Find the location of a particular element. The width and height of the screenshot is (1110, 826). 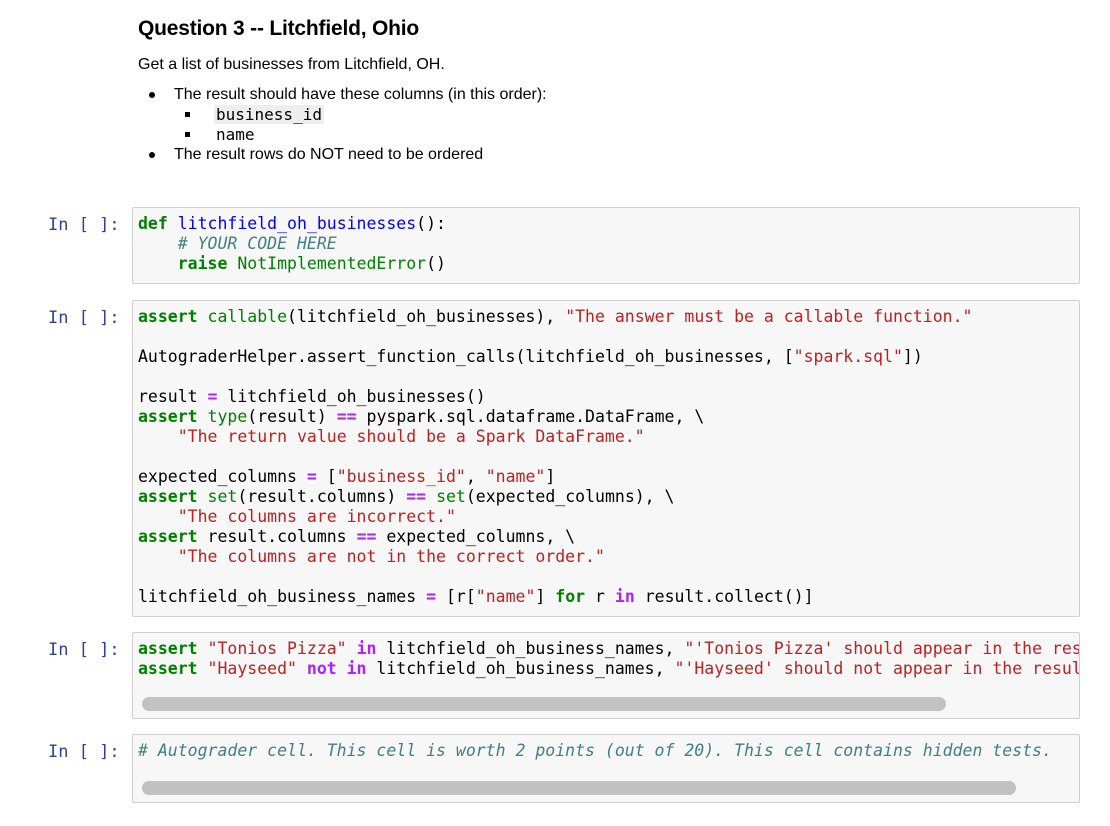

question-title: Question 3 -- Litchfield, Ohio is located at coordinates (278, 28).